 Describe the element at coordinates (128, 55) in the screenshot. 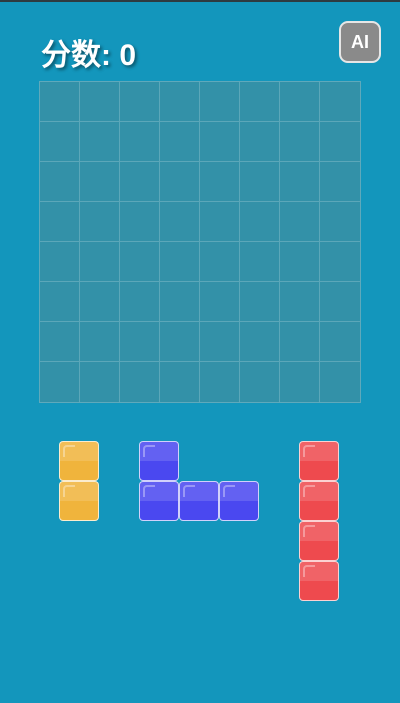

I see `score-value: 0` at that location.